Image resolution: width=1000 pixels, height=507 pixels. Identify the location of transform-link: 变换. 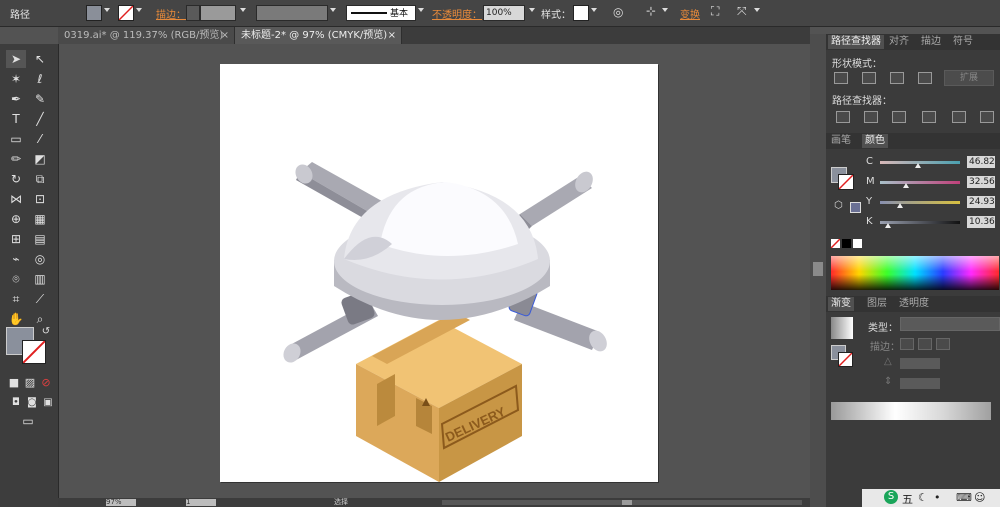
(690, 13).